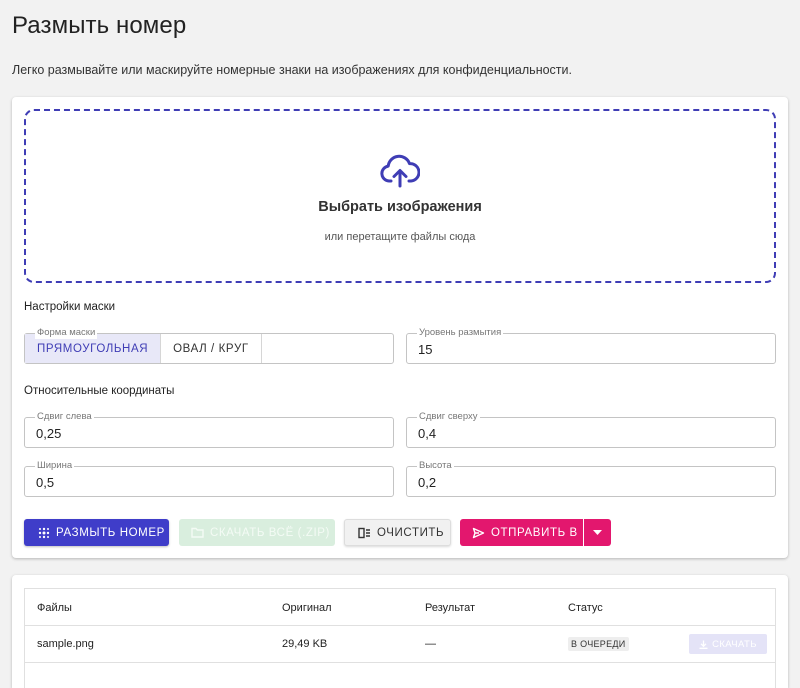  What do you see at coordinates (591, 429) in the screenshot?
I see `offset-top-field: Сдвиг сверху 0,4` at bounding box center [591, 429].